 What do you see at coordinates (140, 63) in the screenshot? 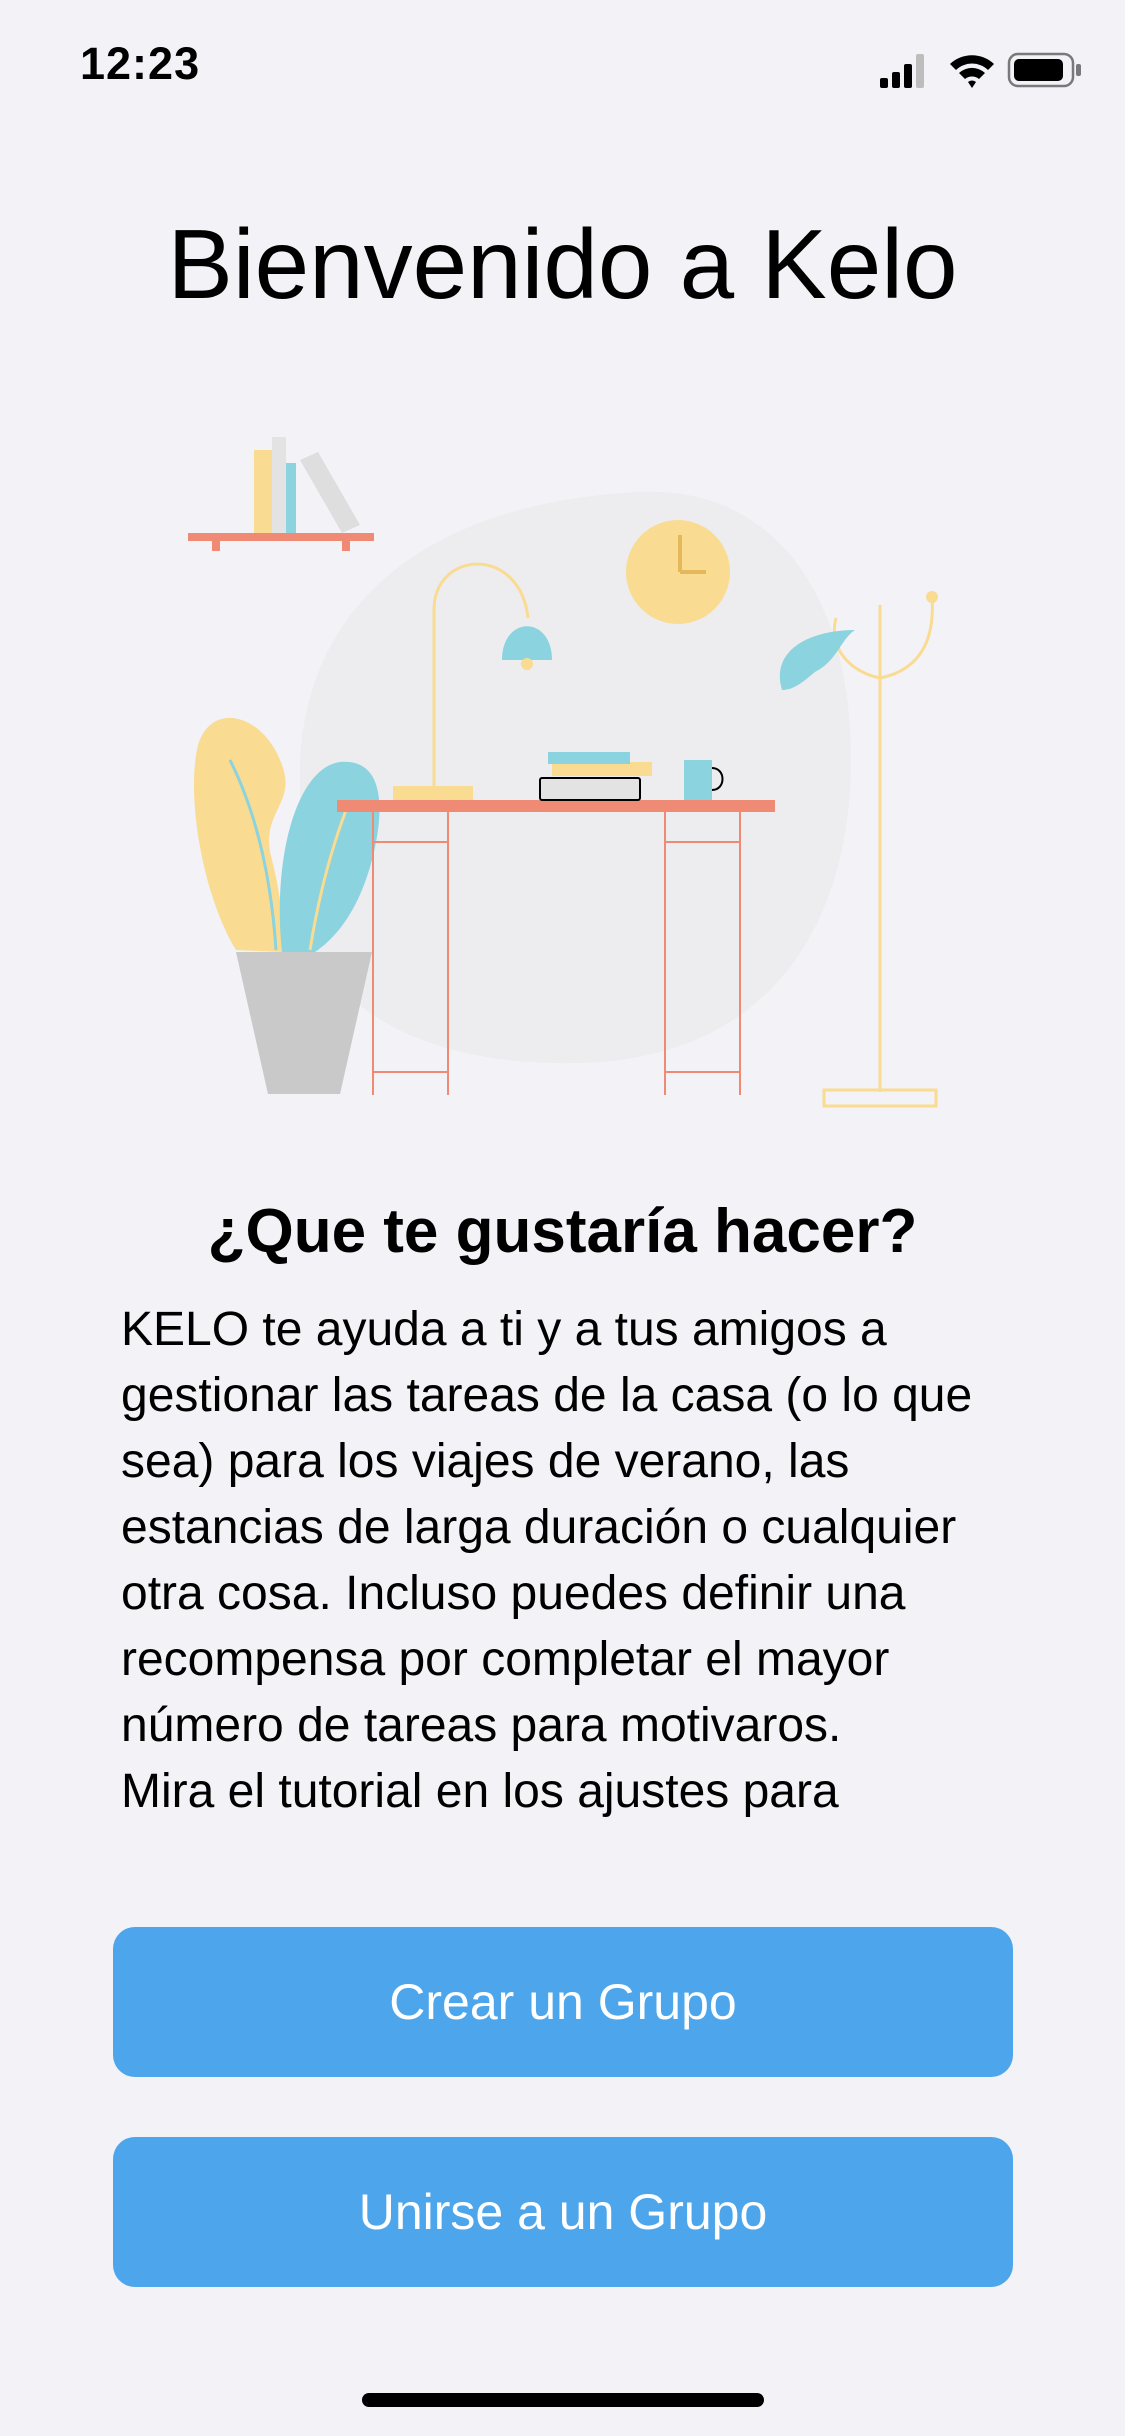
I see `status-time: 12:23` at bounding box center [140, 63].